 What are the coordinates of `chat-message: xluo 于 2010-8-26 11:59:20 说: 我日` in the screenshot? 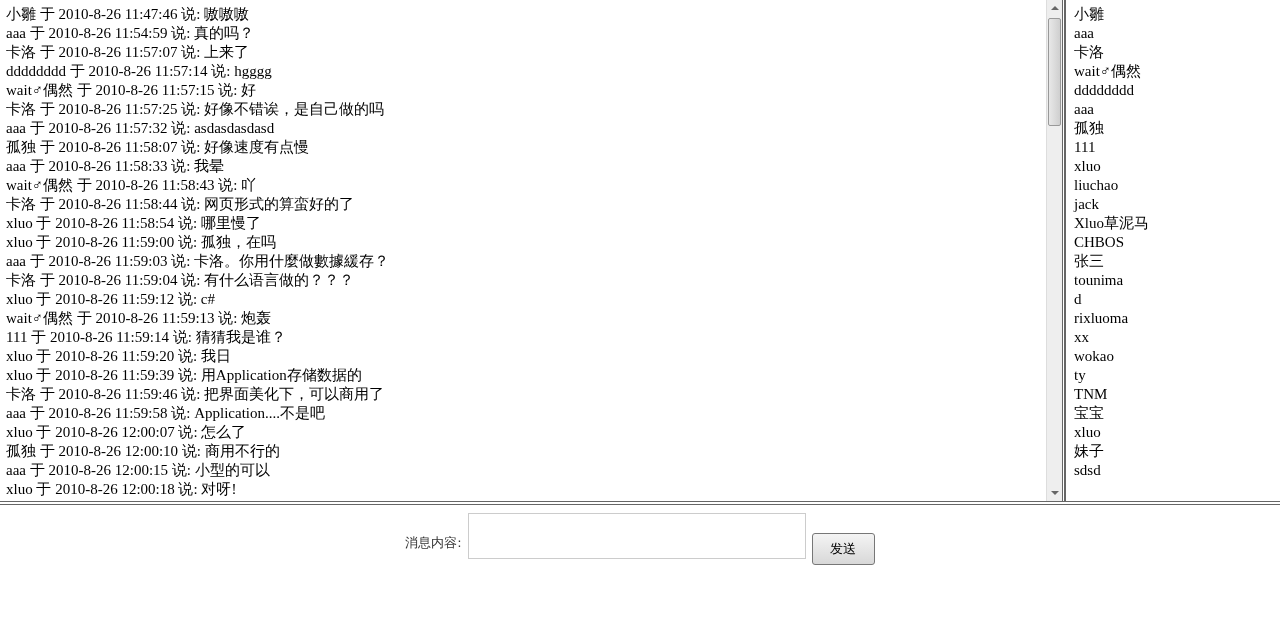 It's located at (119, 356).